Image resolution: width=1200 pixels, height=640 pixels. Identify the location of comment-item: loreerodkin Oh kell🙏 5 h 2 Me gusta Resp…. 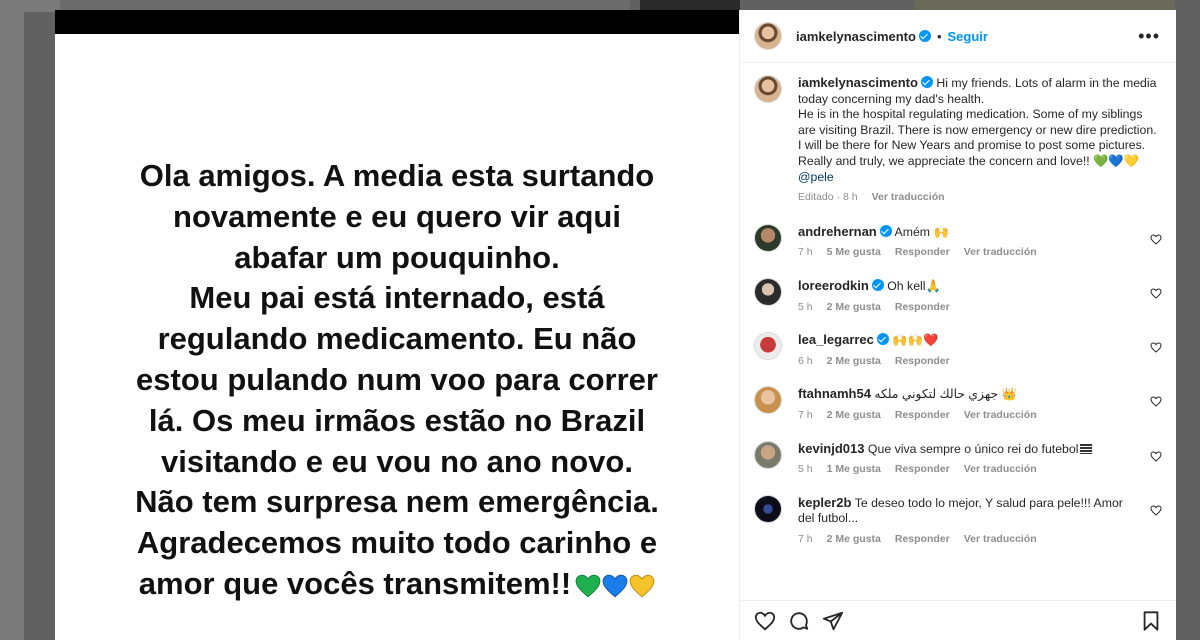
(958, 296).